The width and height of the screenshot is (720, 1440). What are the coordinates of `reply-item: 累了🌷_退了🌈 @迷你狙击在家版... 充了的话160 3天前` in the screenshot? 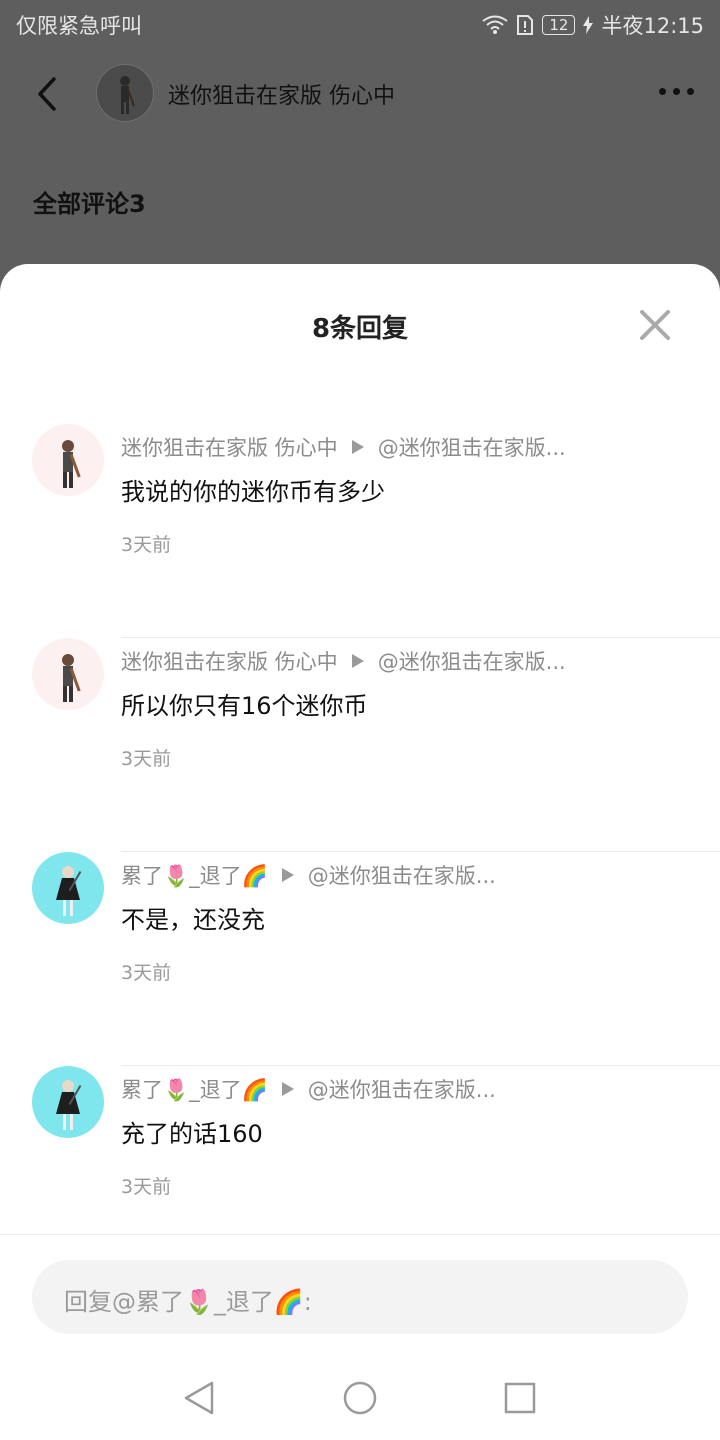 It's located at (360, 1173).